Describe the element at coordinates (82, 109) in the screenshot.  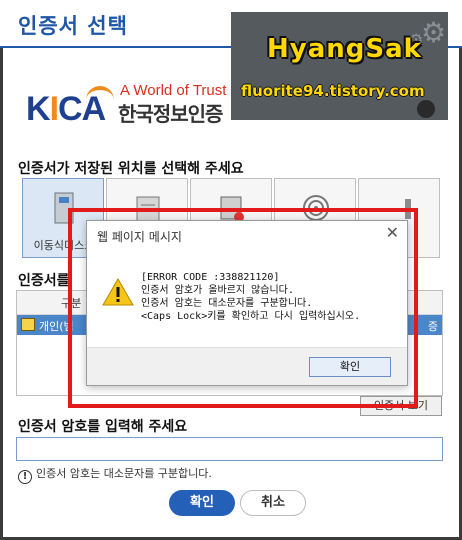
I see `logo-brand-ca: CA` at that location.